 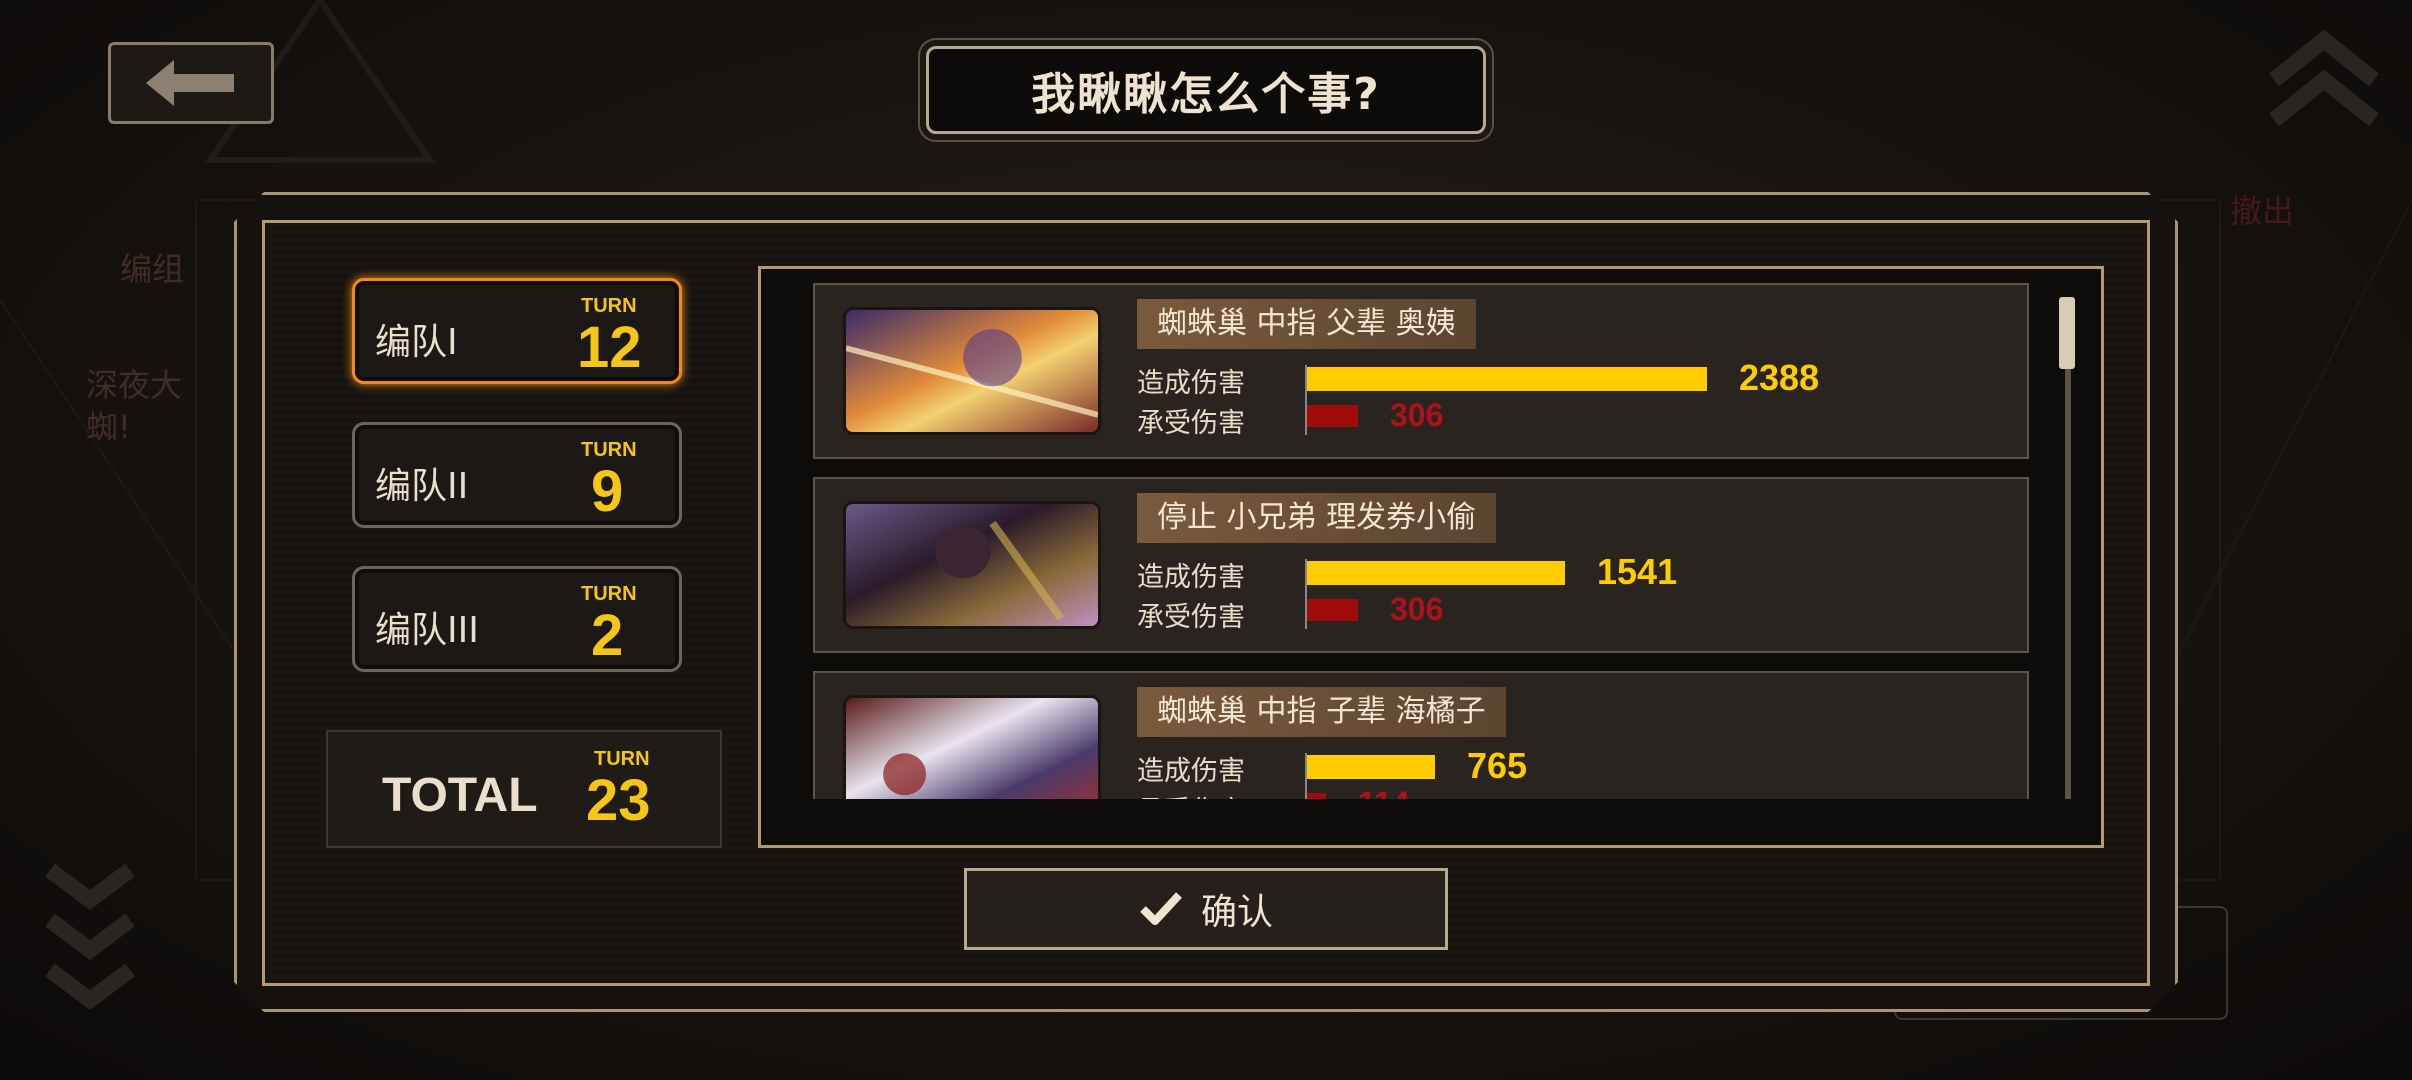 I want to click on bg-hint-name: 深夜大, so click(x=134, y=385).